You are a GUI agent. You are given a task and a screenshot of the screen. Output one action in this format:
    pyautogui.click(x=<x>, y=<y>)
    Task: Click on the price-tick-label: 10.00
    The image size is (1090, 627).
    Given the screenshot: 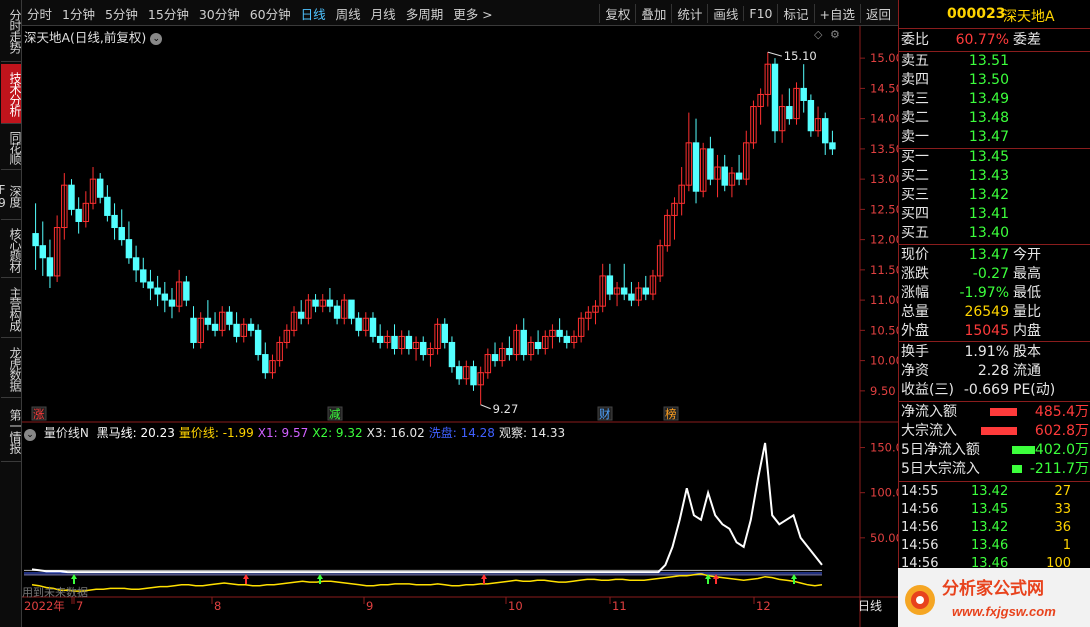 What is the action you would take?
    pyautogui.click(x=884, y=361)
    